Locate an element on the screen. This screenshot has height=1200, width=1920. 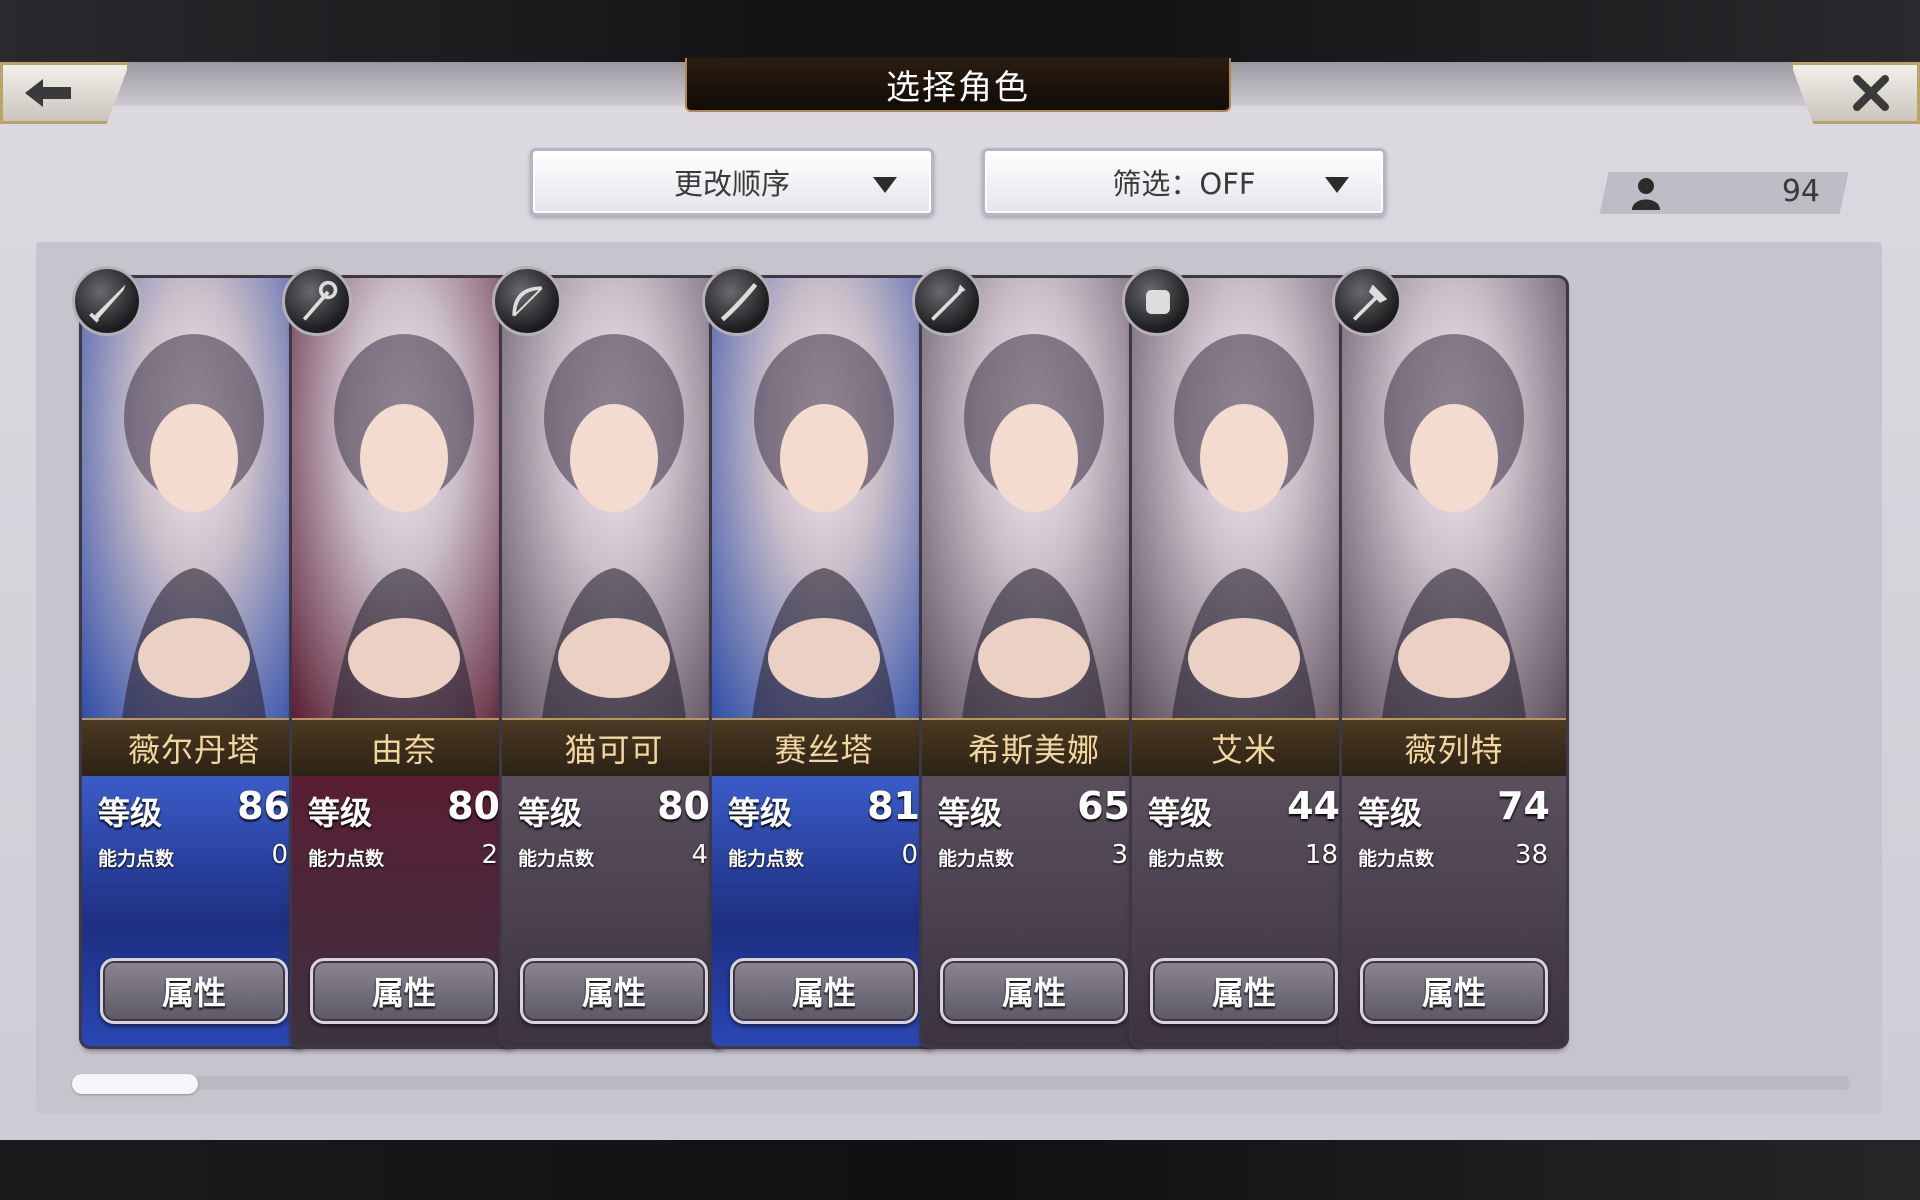
page-title: 选择角色 is located at coordinates (958, 87).